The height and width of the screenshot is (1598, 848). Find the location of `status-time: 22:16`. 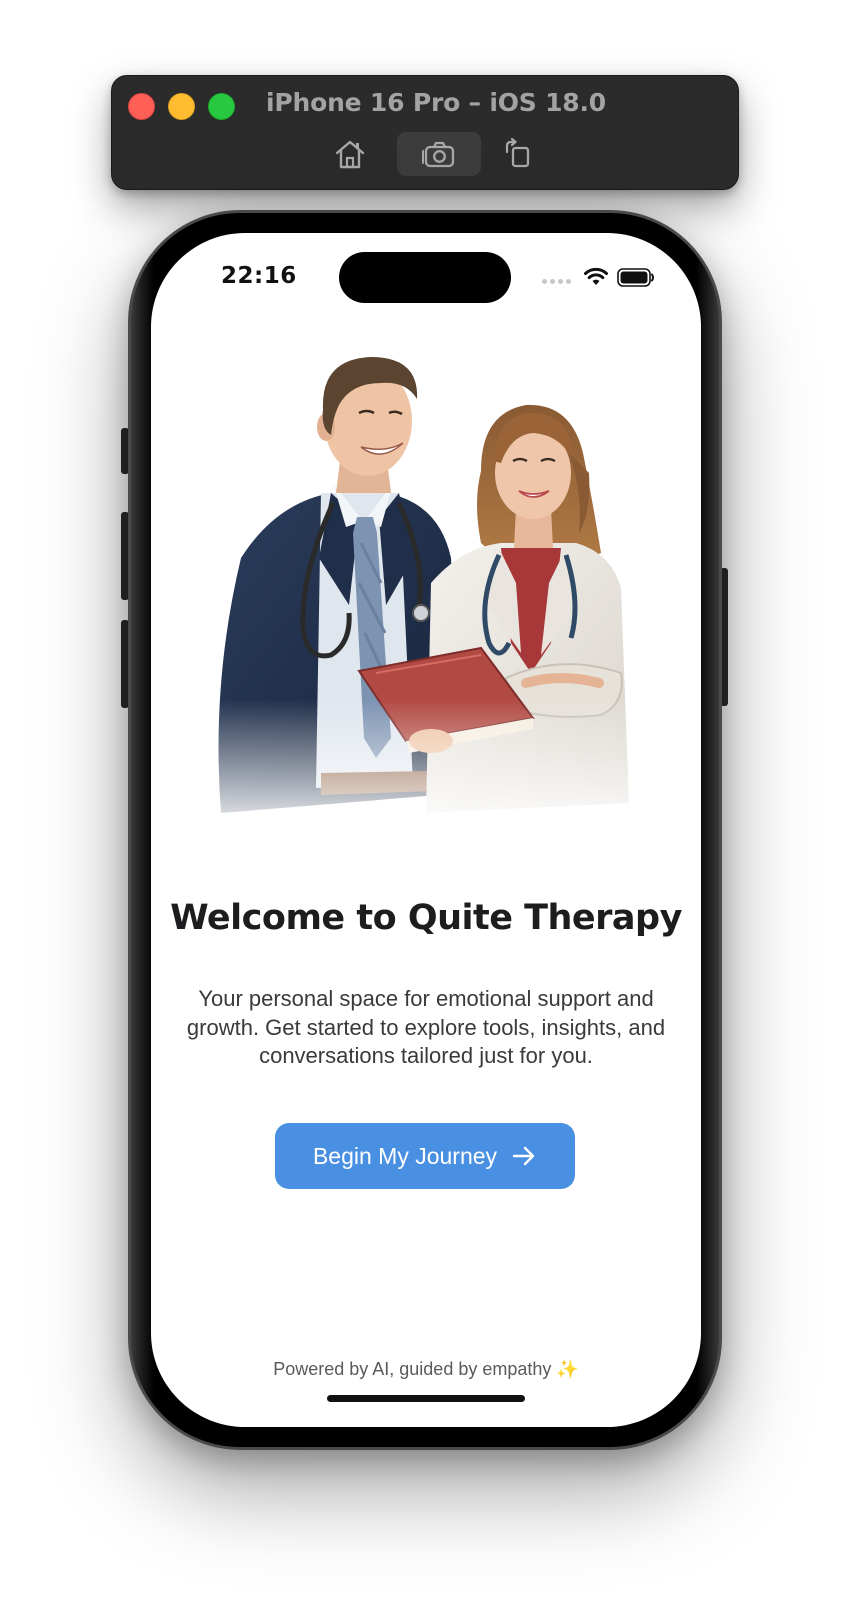

status-time: 22:16 is located at coordinates (259, 276).